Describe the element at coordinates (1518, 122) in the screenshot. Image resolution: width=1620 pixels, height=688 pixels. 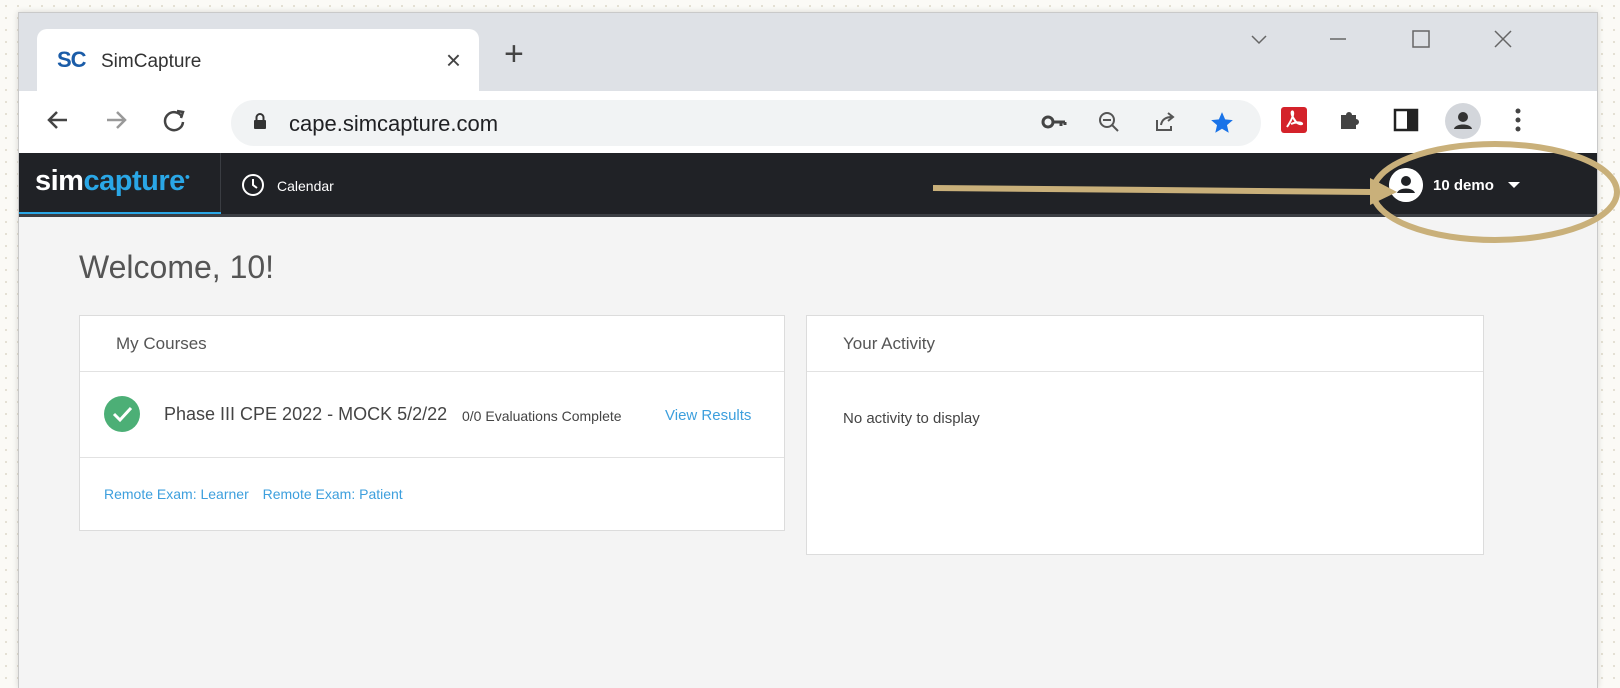
I see `browser-menu-icon` at that location.